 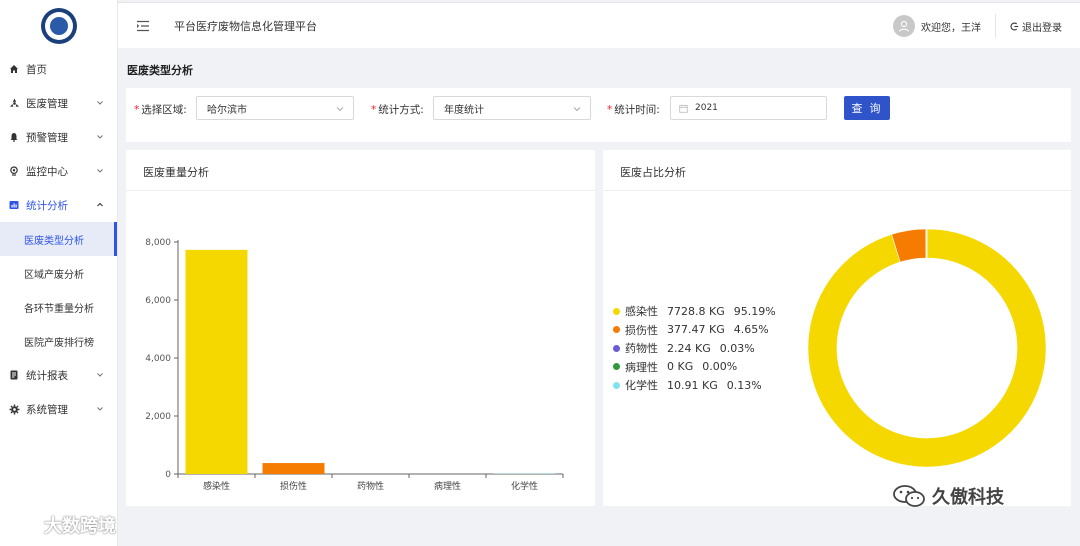 I want to click on top-header: 平台医疗废物信息化管理平台 欢迎您，王洋 退出登录, so click(x=599, y=25).